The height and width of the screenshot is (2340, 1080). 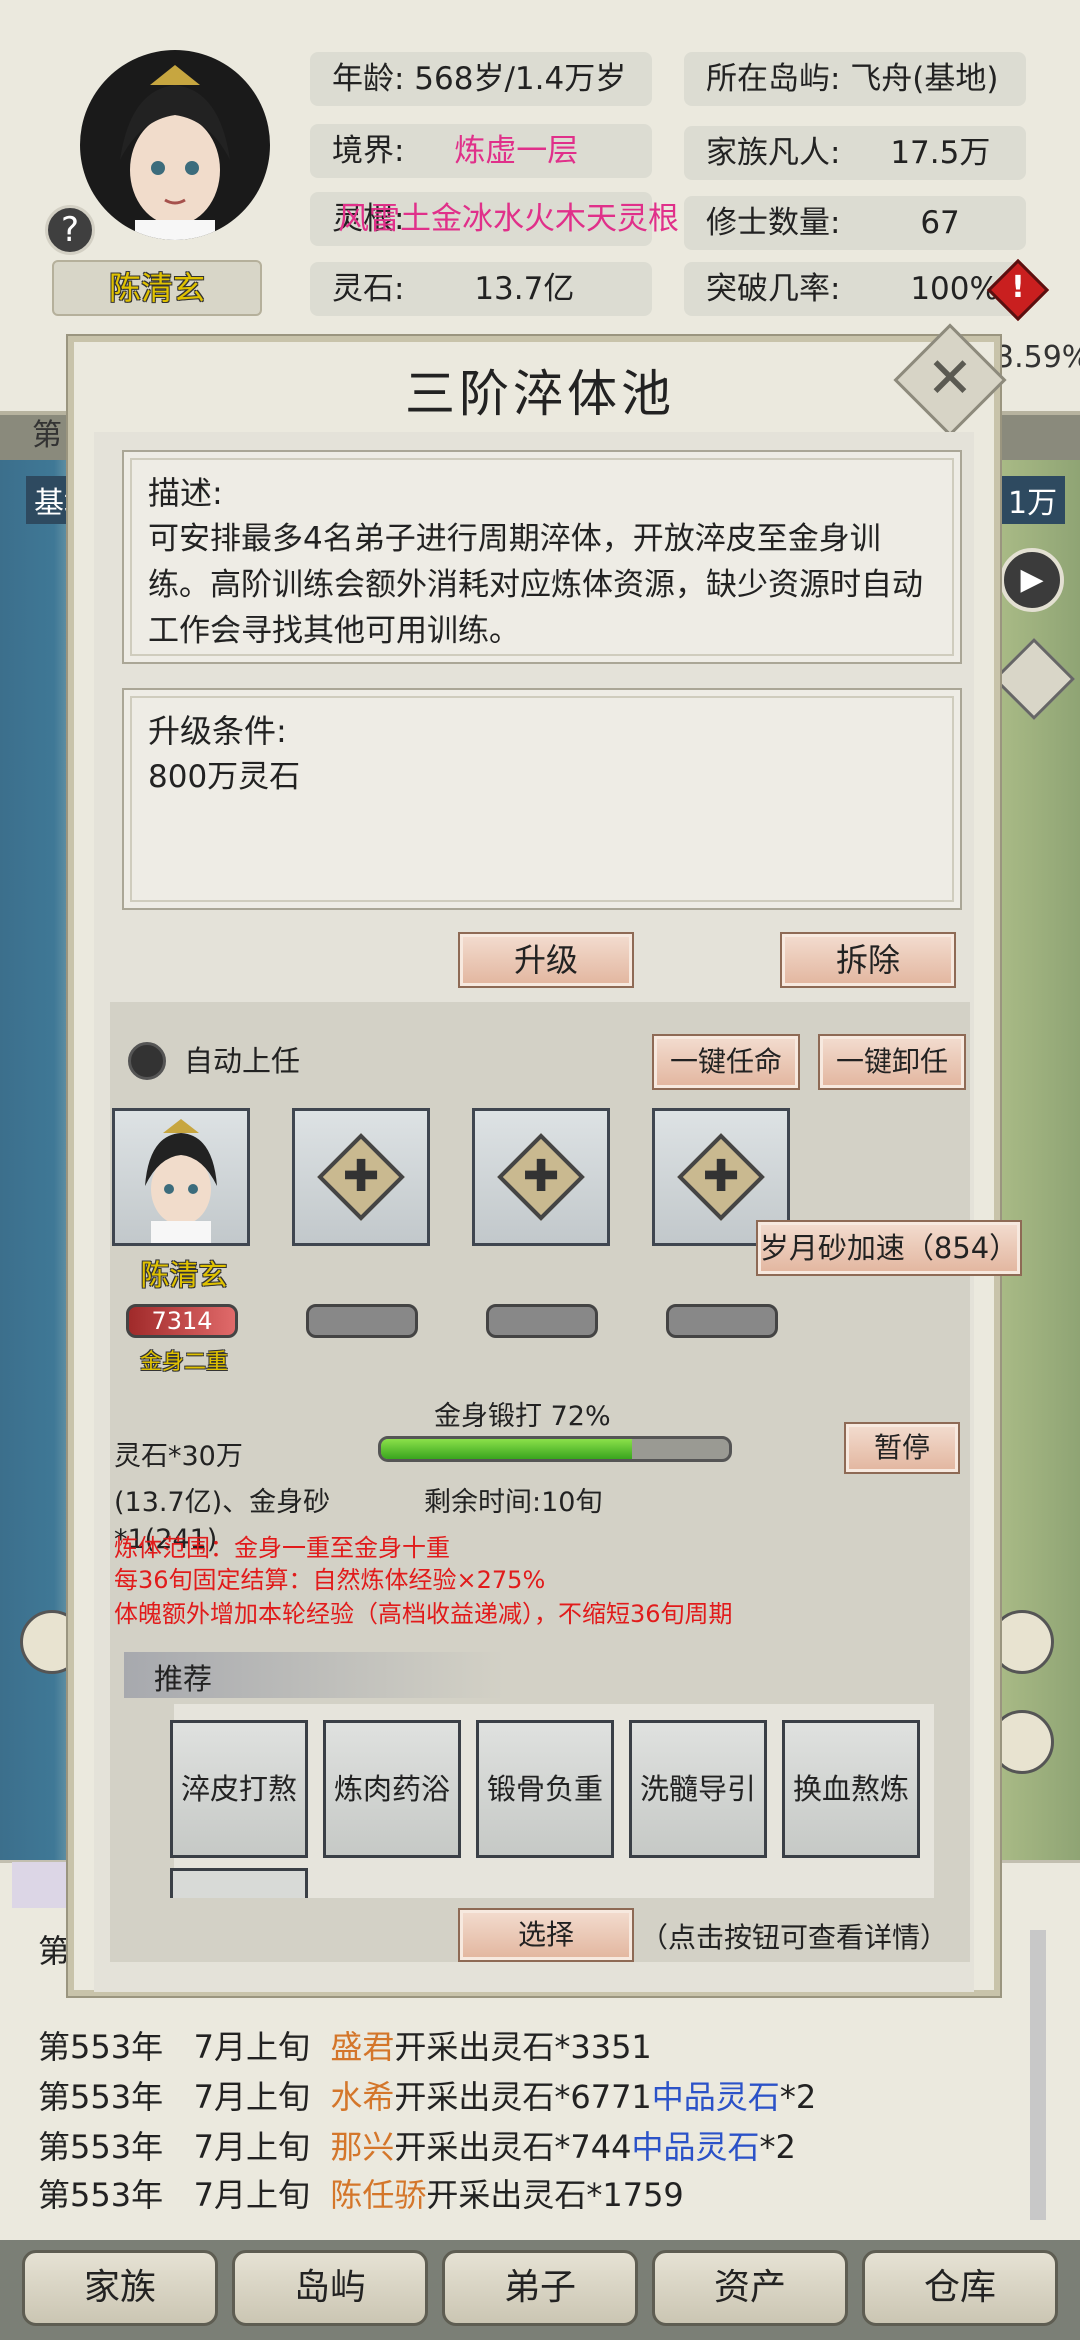 I want to click on log-name: 陈任骄, so click(x=378, y=2195).